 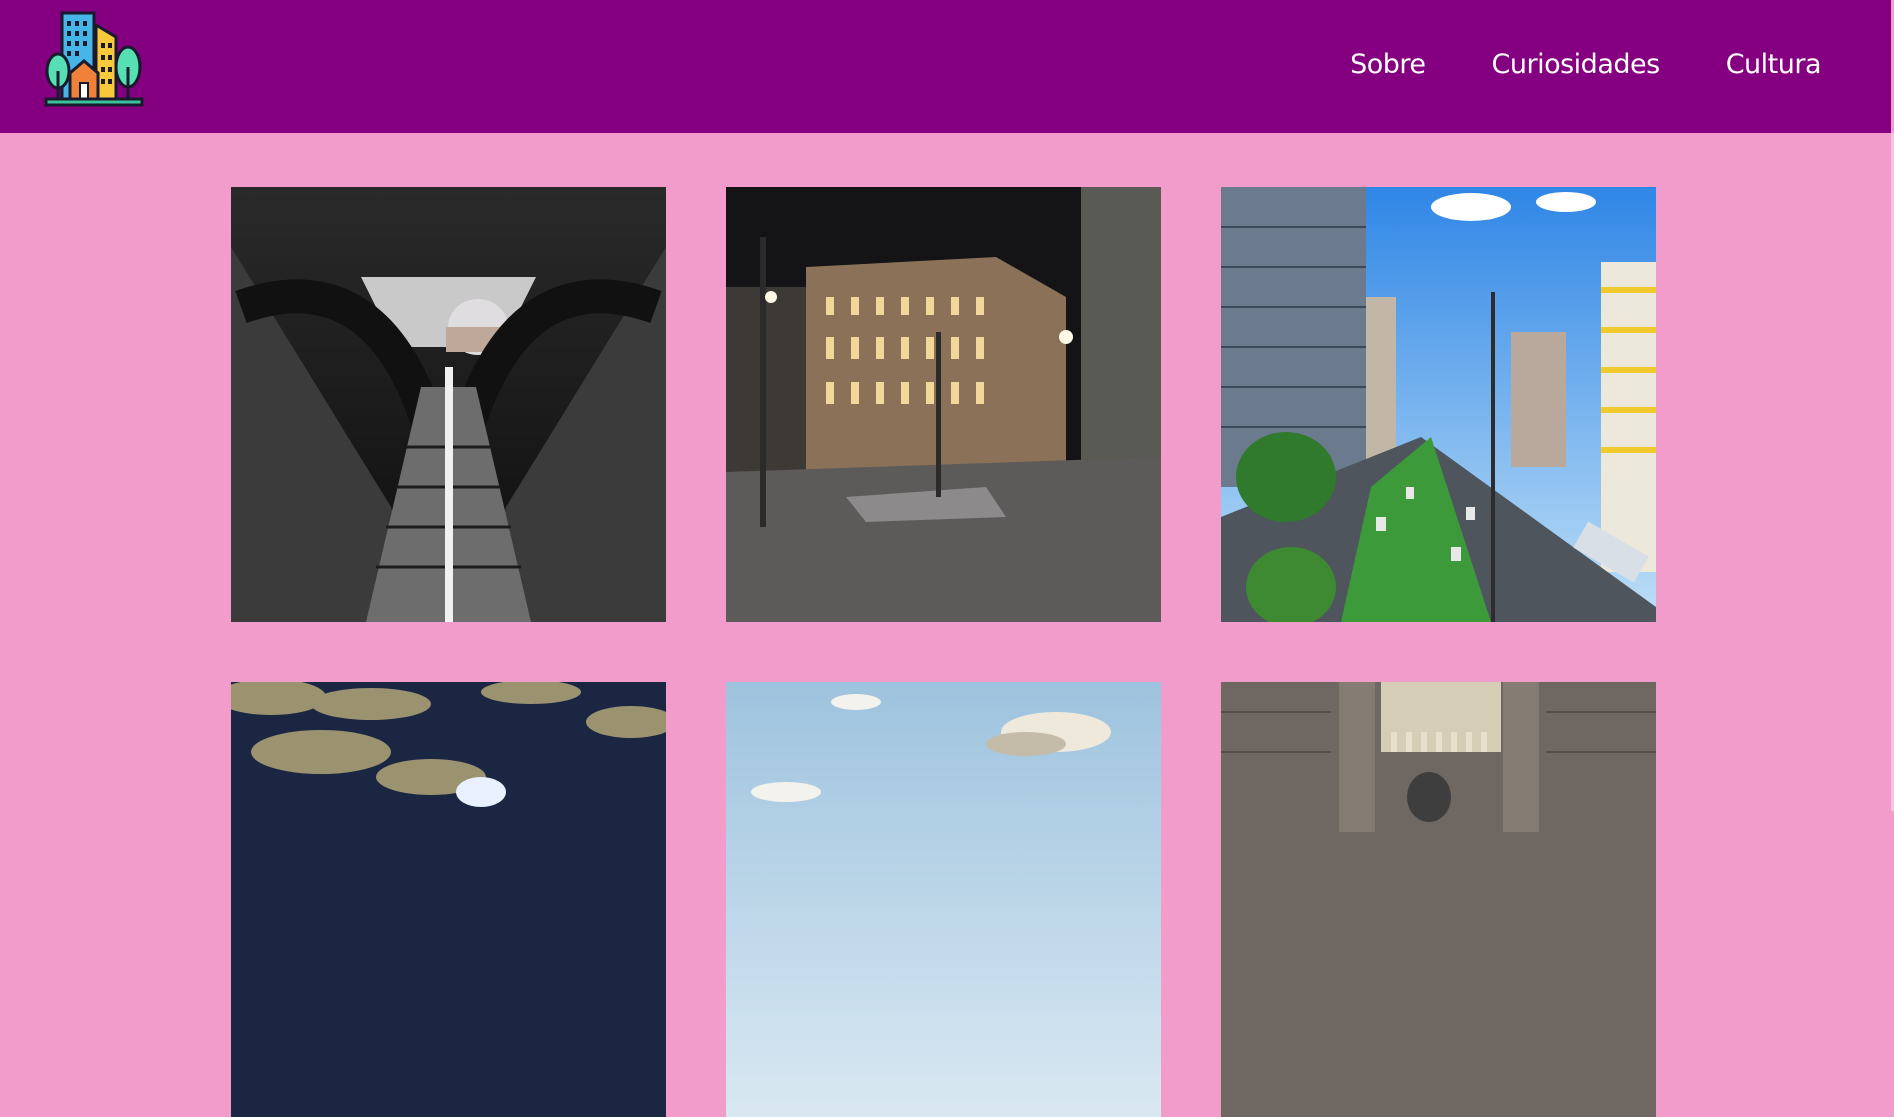 I want to click on gallery-photo-avenue-traffic, so click(x=1438, y=404).